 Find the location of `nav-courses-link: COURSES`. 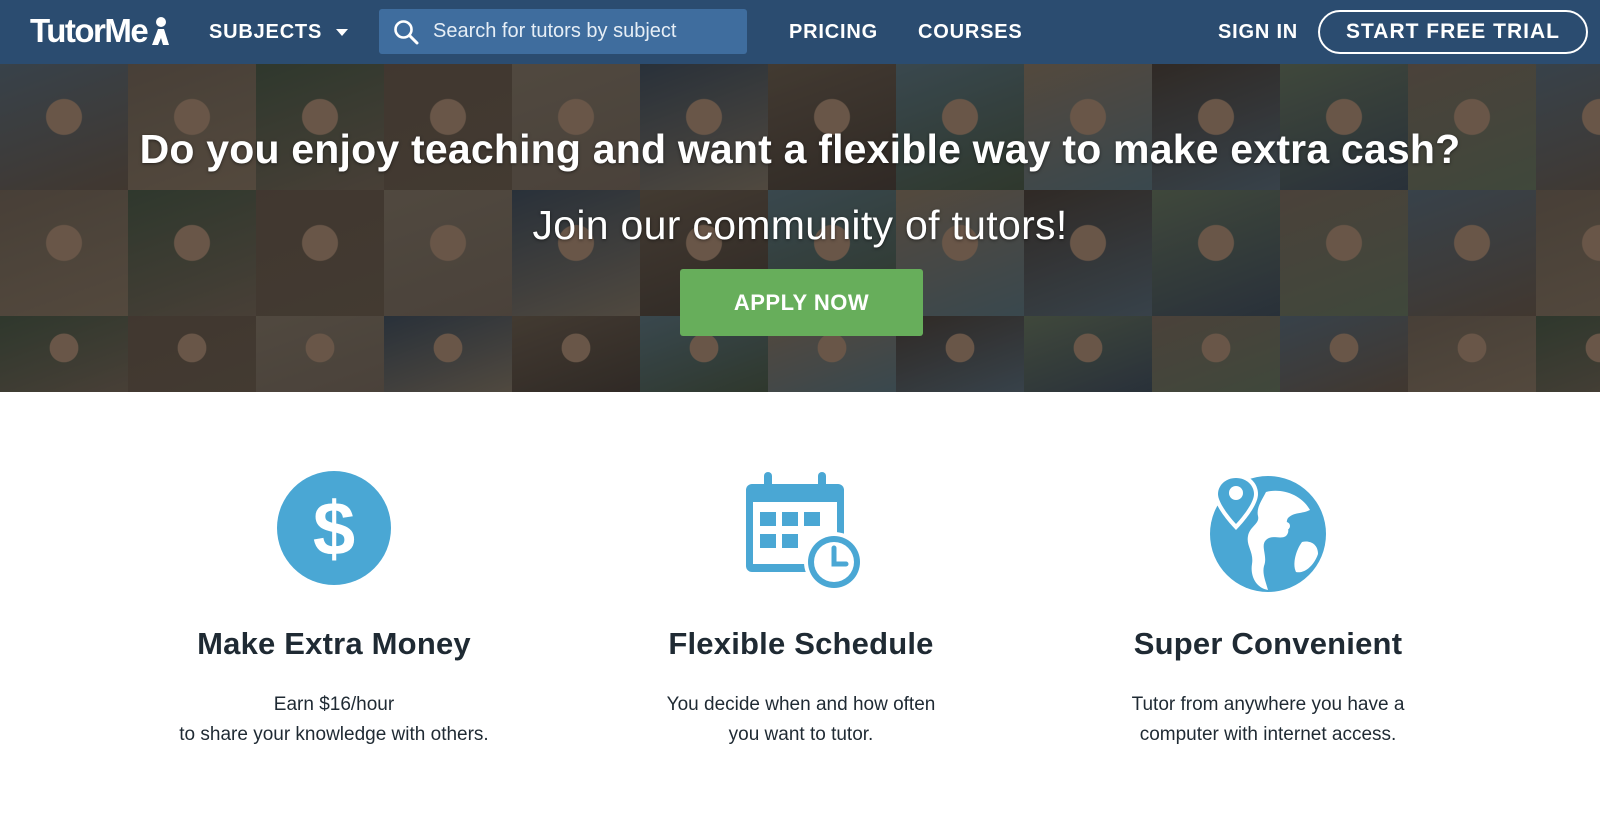

nav-courses-link: COURSES is located at coordinates (970, 32).